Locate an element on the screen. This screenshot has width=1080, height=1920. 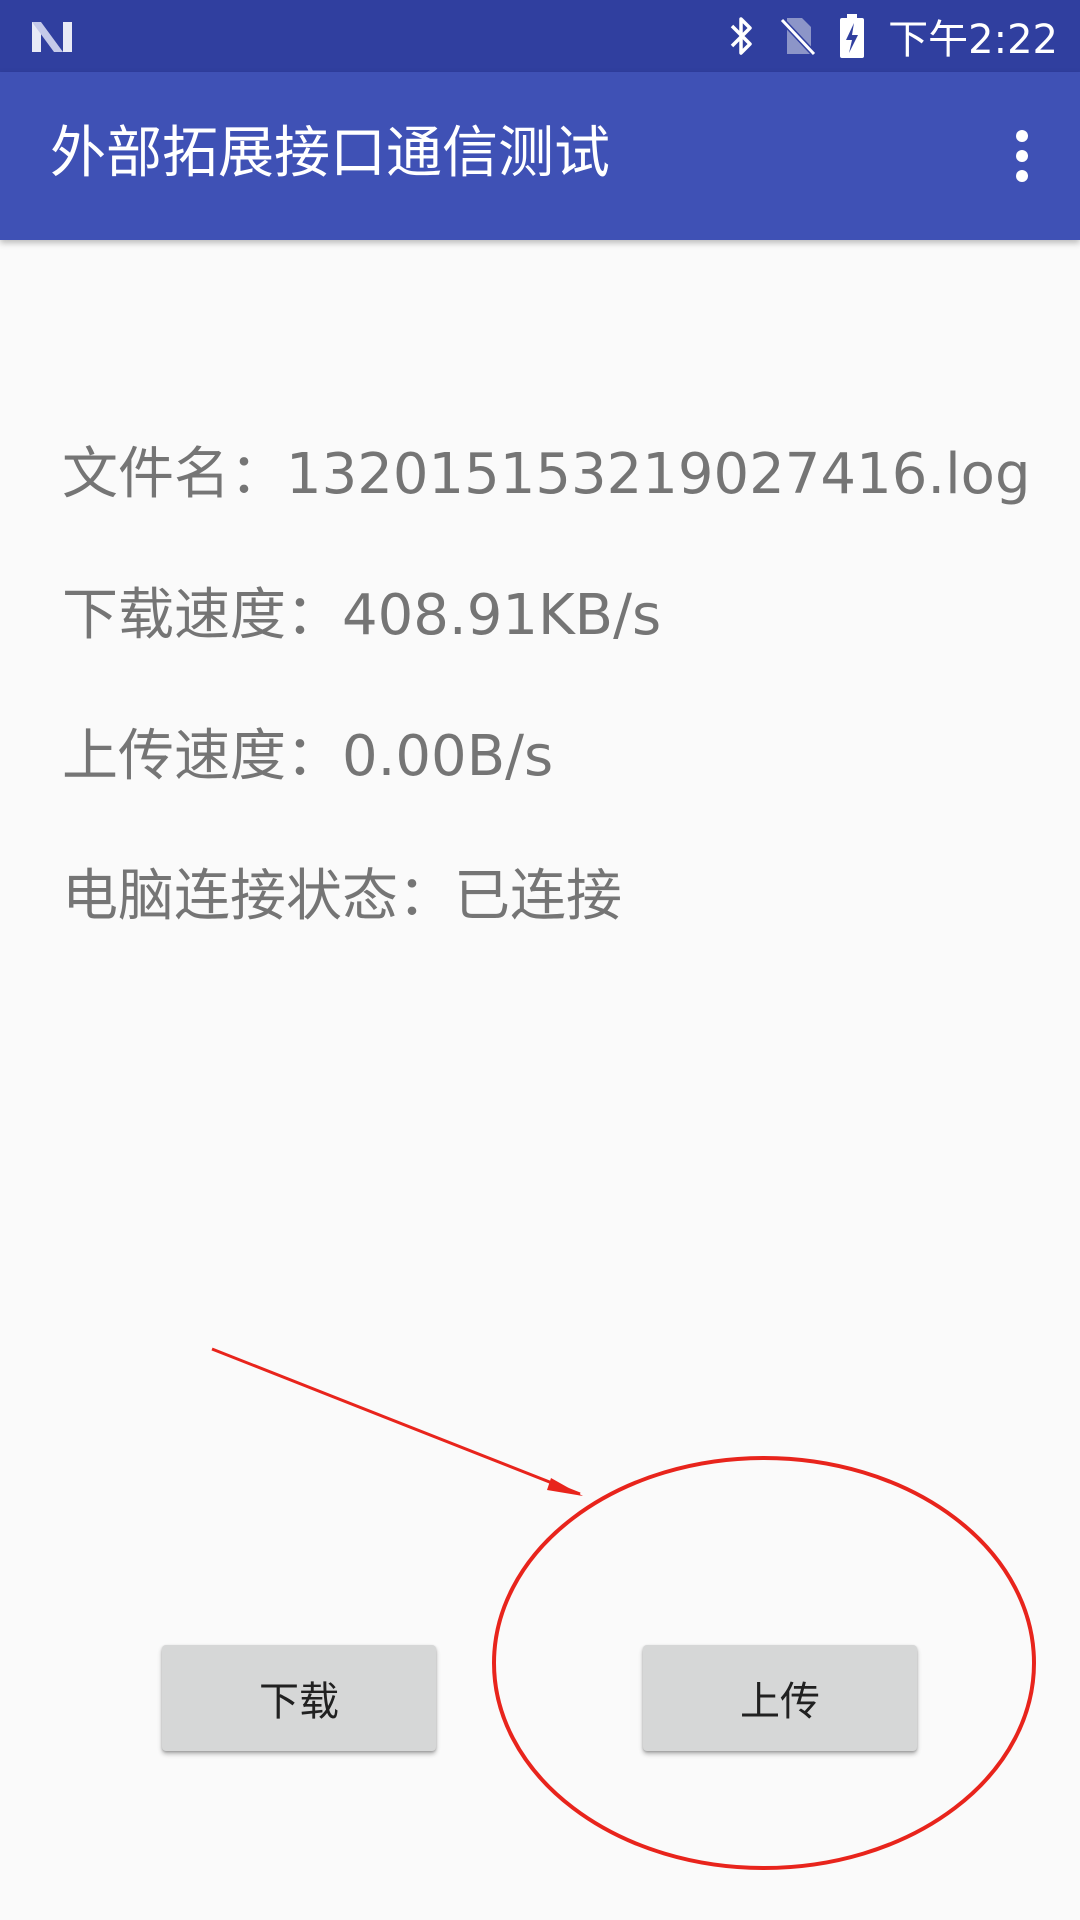
download-speed-row: 下载速度：408.91KB/s is located at coordinates (361, 616).